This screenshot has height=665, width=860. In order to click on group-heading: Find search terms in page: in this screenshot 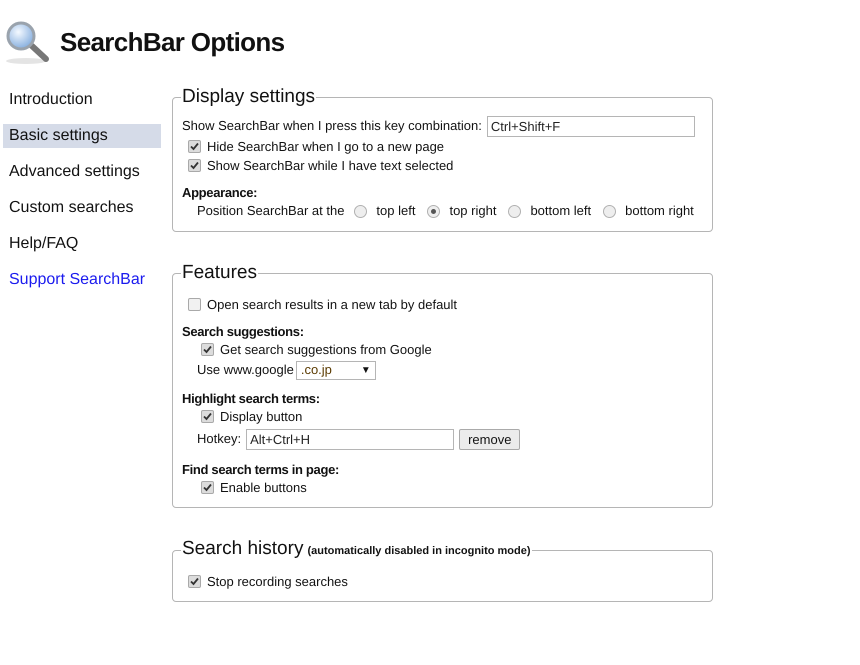, I will do `click(261, 470)`.